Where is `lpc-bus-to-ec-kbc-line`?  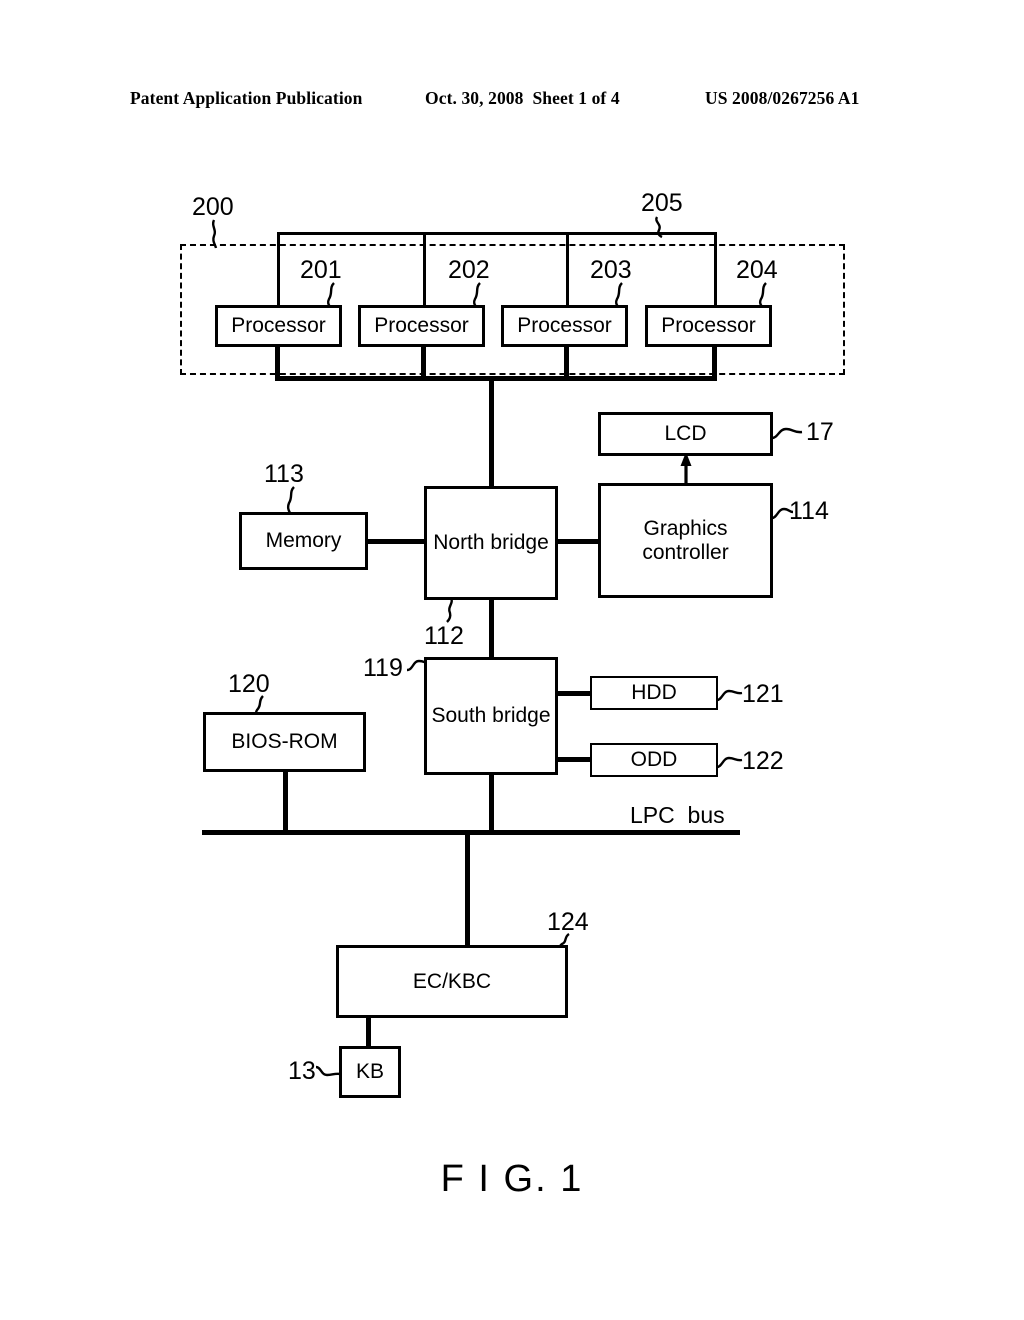 lpc-bus-to-ec-kbc-line is located at coordinates (467, 889).